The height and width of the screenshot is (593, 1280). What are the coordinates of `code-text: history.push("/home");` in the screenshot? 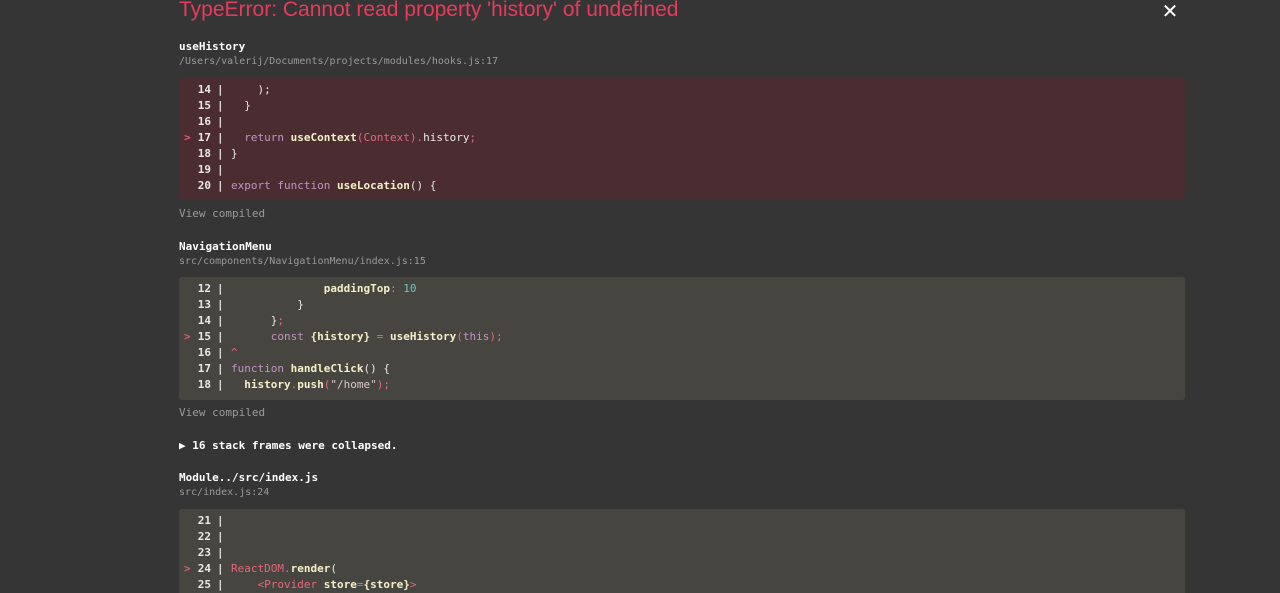 It's located at (310, 384).